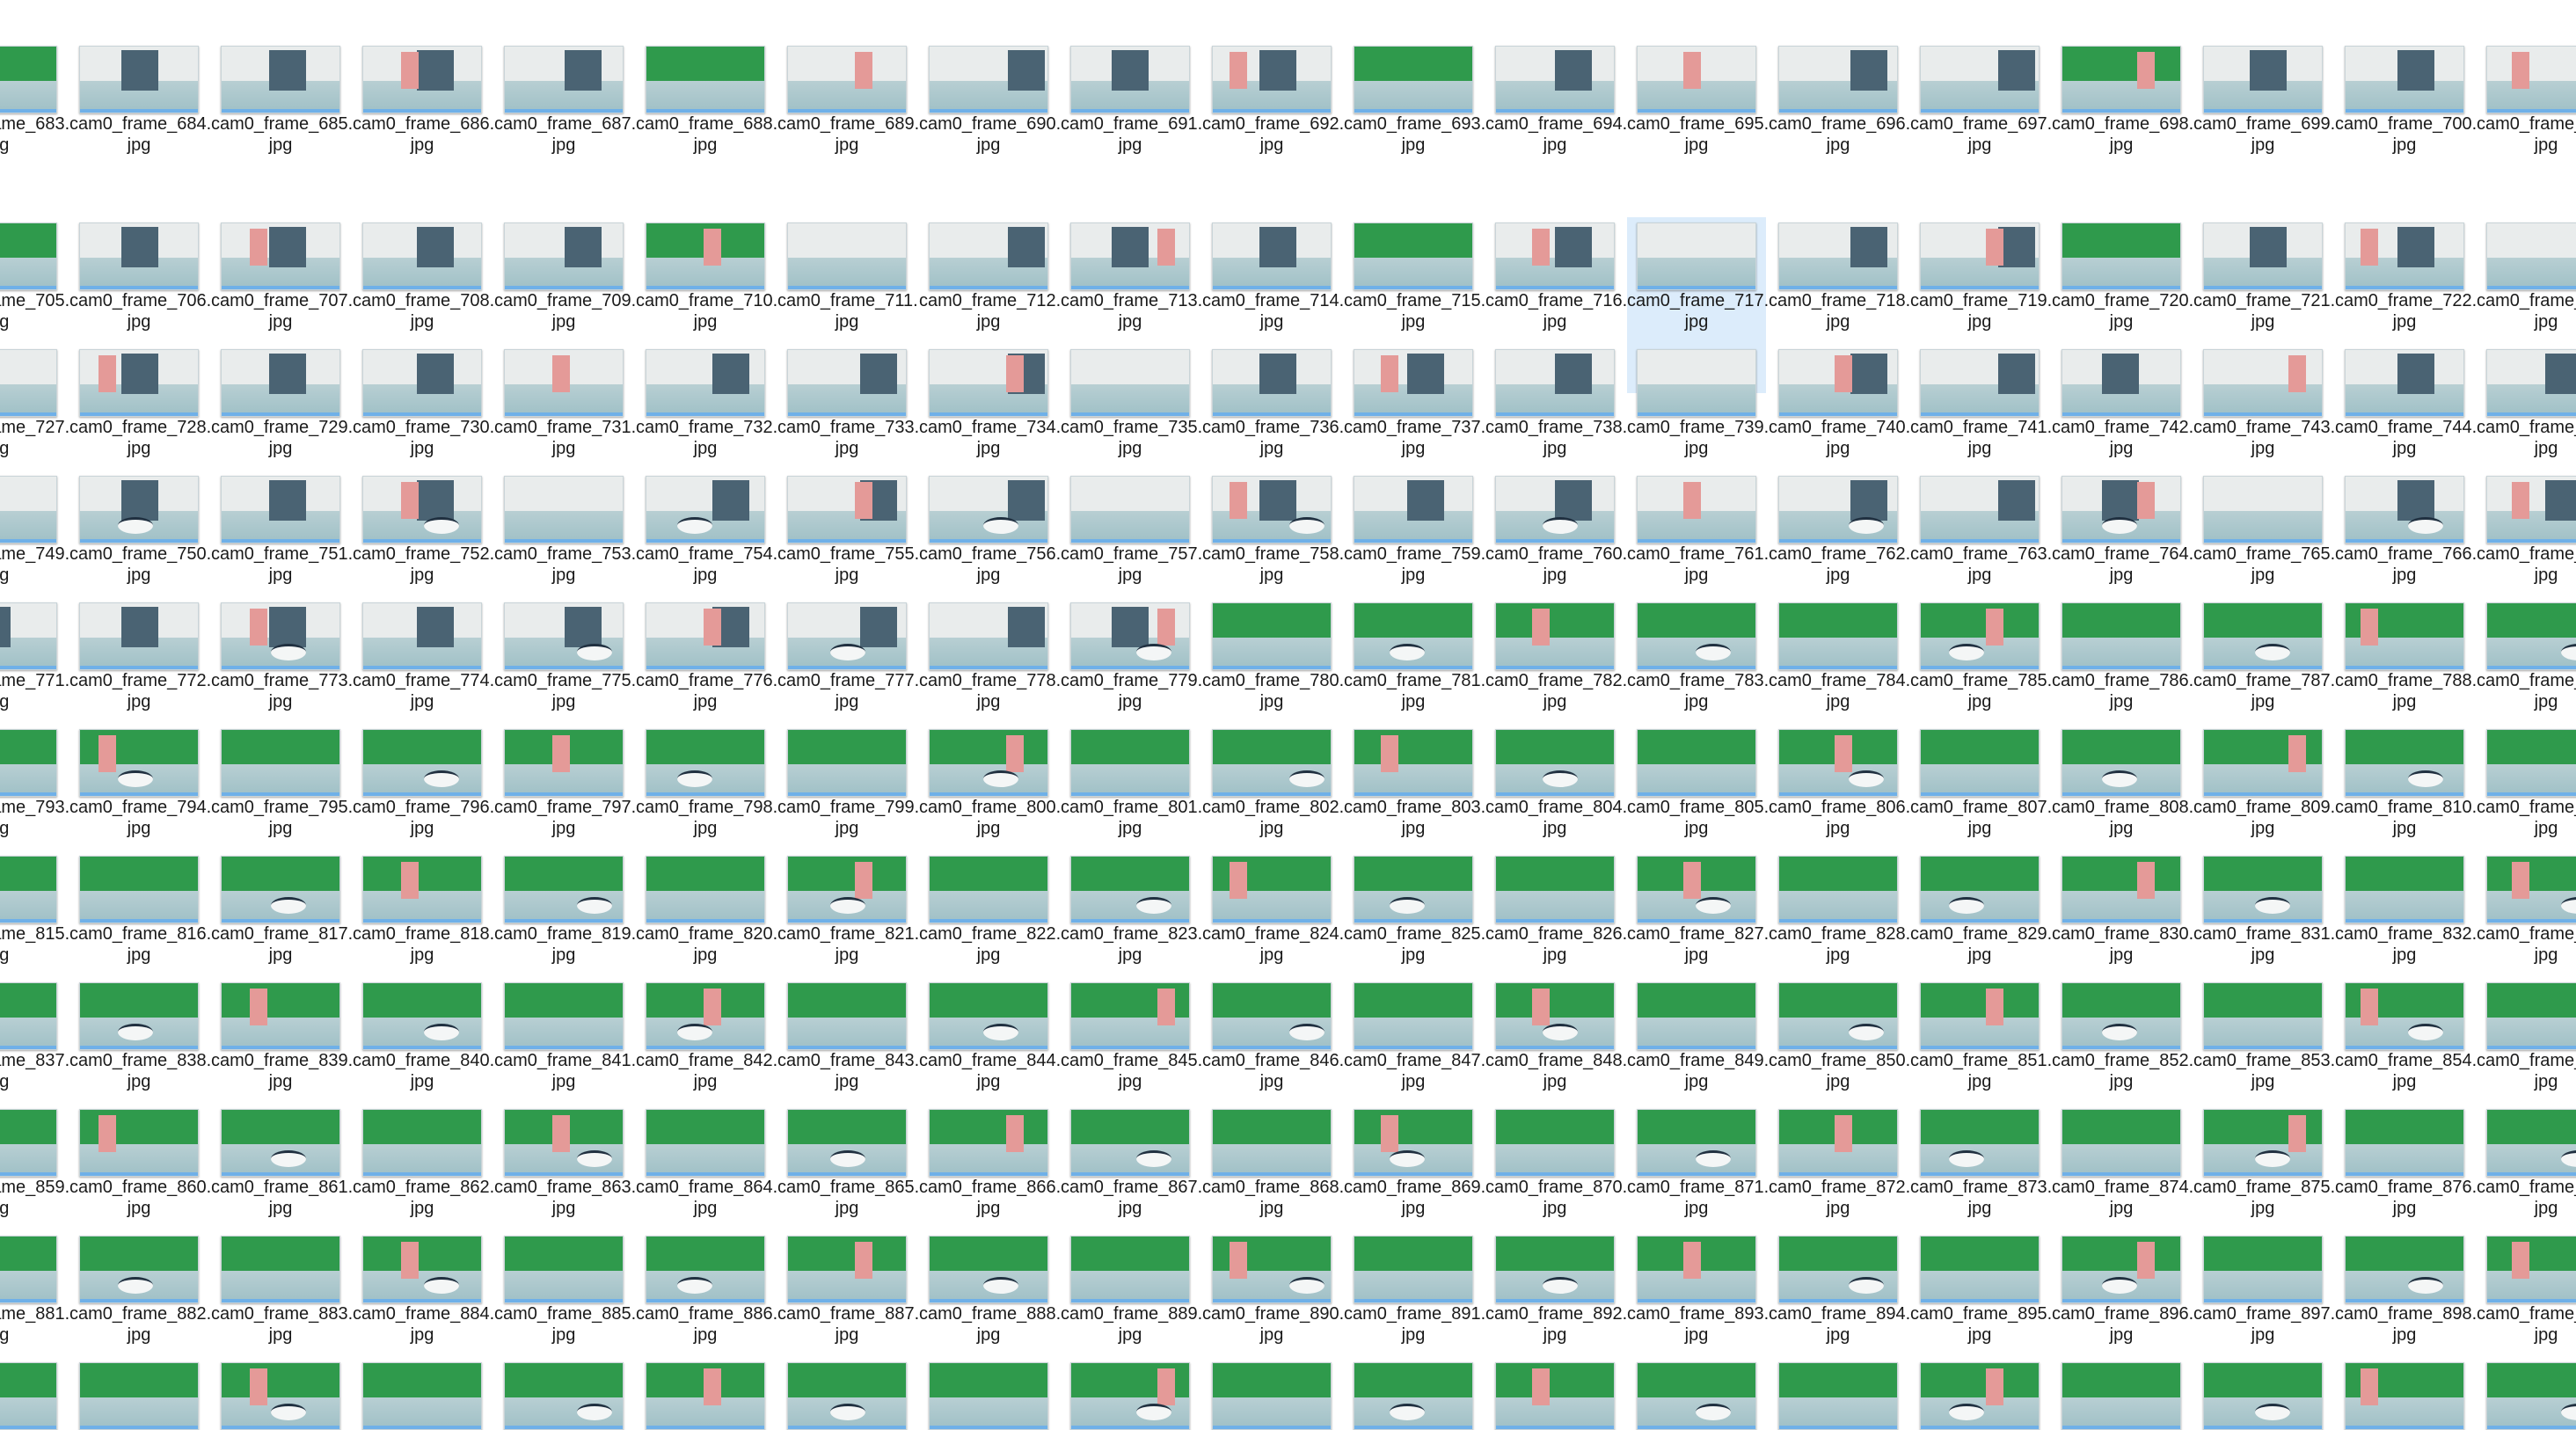 The width and height of the screenshot is (2576, 1430). What do you see at coordinates (1556, 1288) in the screenshot?
I see `file-item: cam0_frame_892. jpg` at bounding box center [1556, 1288].